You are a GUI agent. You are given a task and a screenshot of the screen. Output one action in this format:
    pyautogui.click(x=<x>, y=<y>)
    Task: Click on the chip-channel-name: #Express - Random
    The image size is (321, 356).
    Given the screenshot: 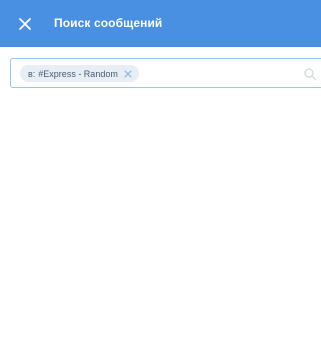 What is the action you would take?
    pyautogui.click(x=78, y=73)
    